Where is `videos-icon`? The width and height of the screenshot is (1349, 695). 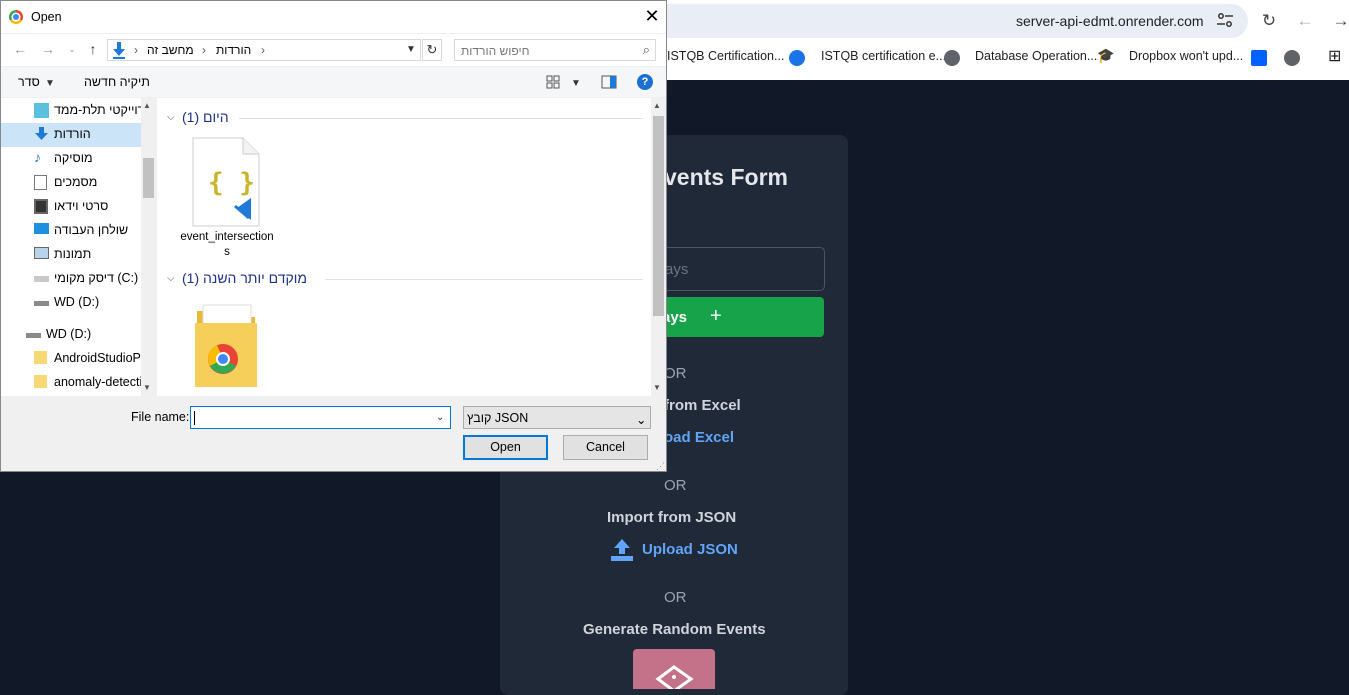 videos-icon is located at coordinates (41, 206).